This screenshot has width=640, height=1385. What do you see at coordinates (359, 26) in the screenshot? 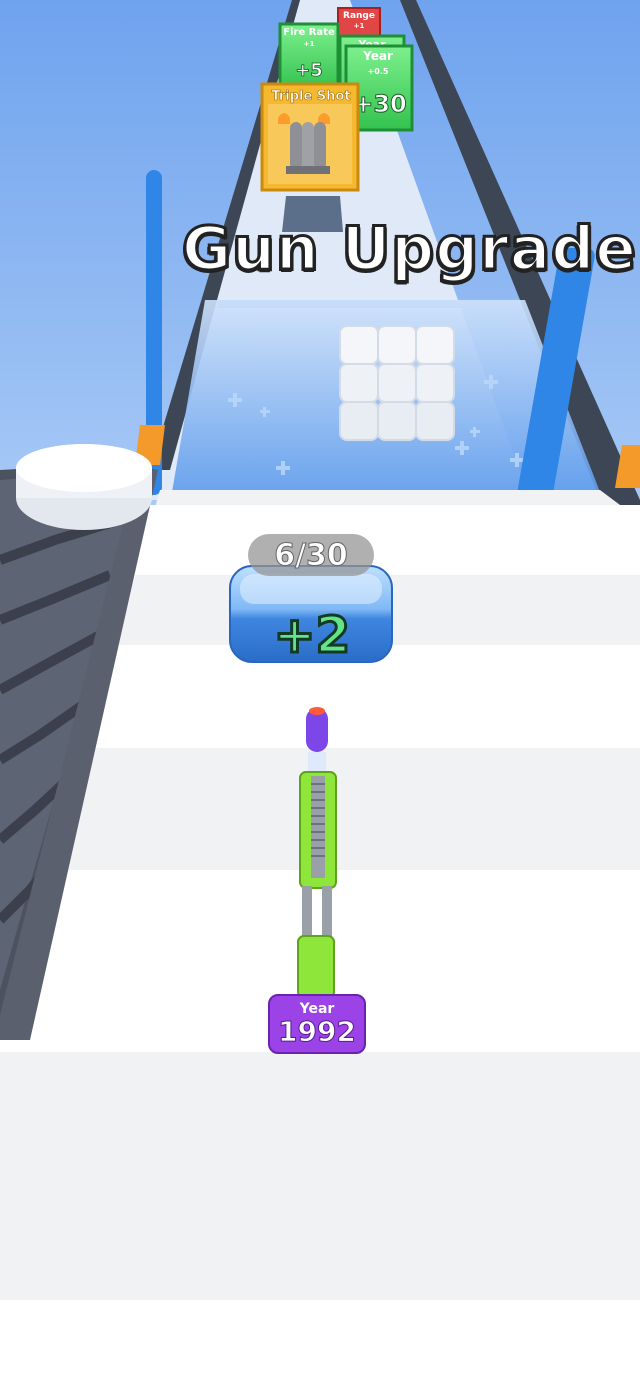
I see `range-gate-sub: +1` at bounding box center [359, 26].